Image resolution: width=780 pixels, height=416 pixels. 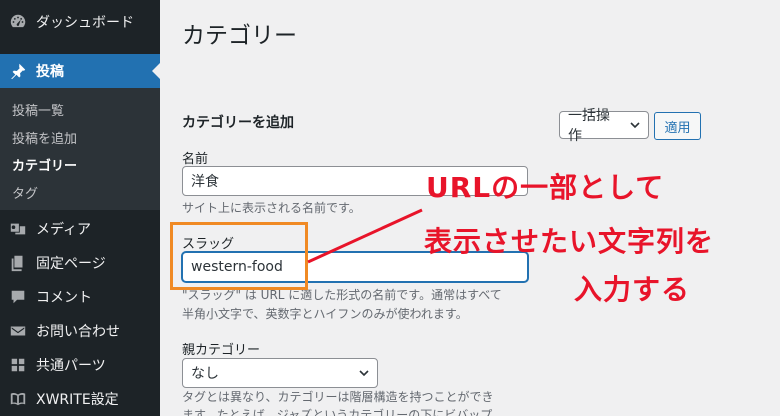 What do you see at coordinates (338, 397) in the screenshot?
I see `parent-help-line1: タグとは異なり、カテゴリーは階層構造を持つことができ` at bounding box center [338, 397].